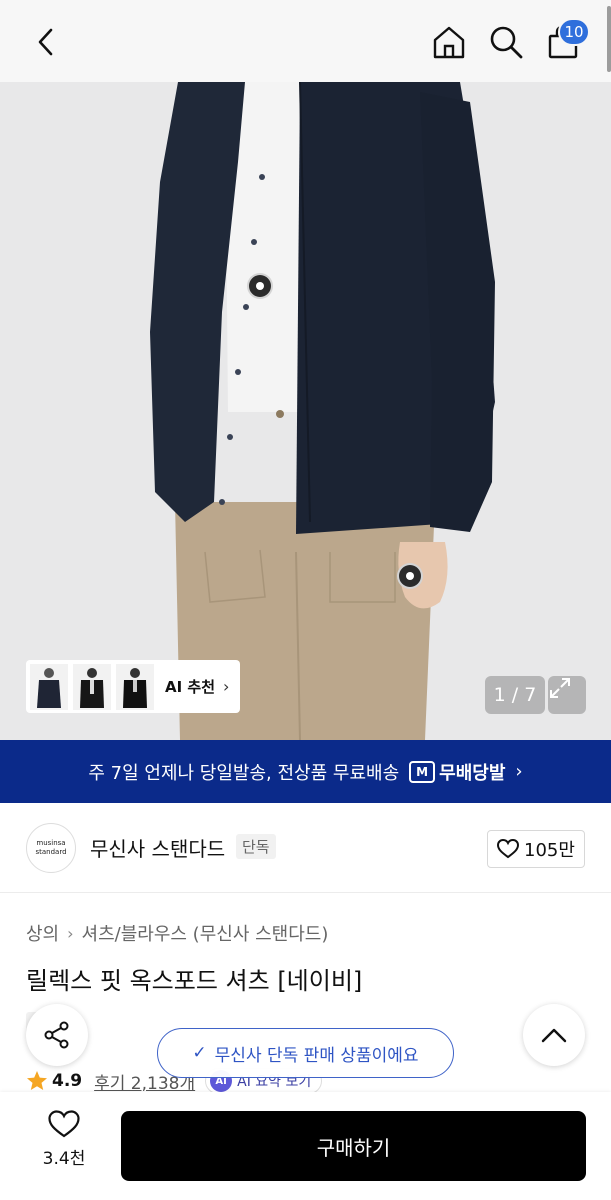 The width and height of the screenshot is (611, 1200). What do you see at coordinates (305, 848) in the screenshot?
I see `brand-row: musinsa standard 무신사 스탠다드 단독 105만` at bounding box center [305, 848].